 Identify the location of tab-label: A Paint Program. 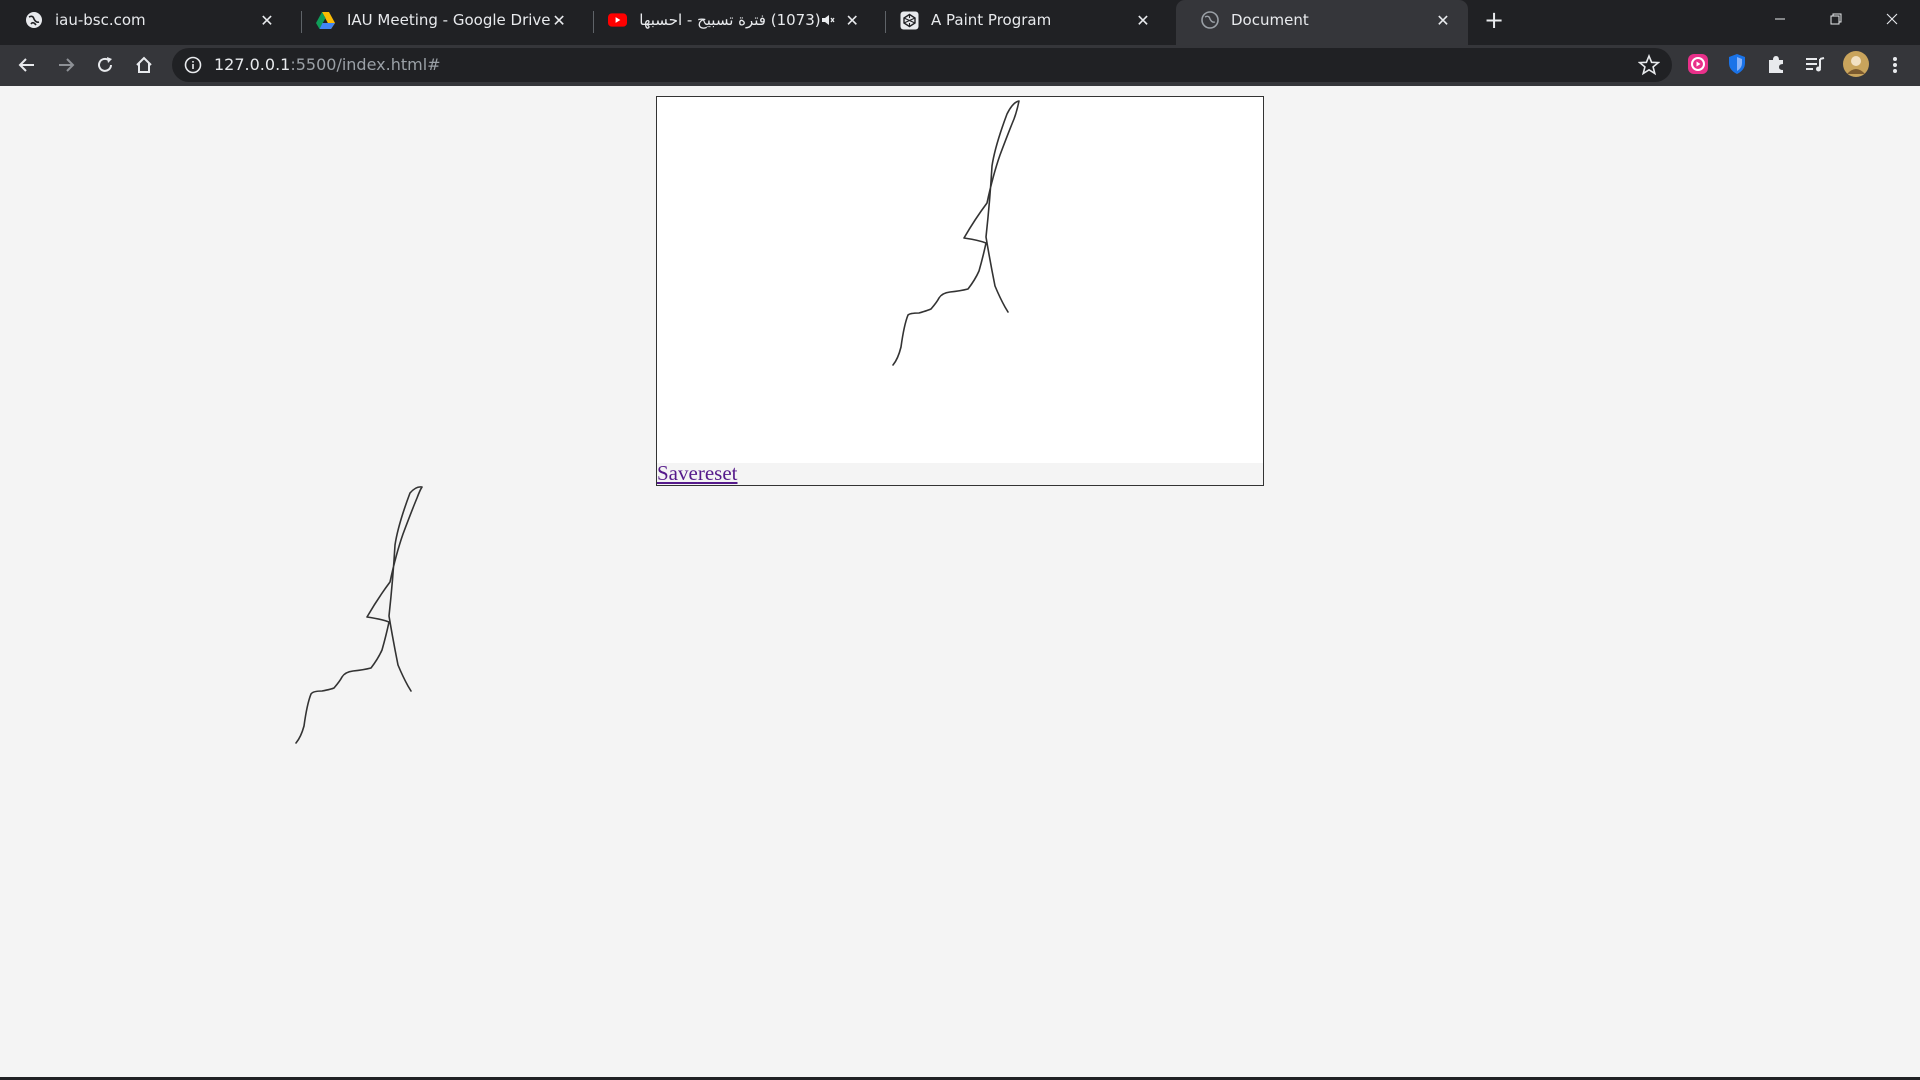
(991, 20).